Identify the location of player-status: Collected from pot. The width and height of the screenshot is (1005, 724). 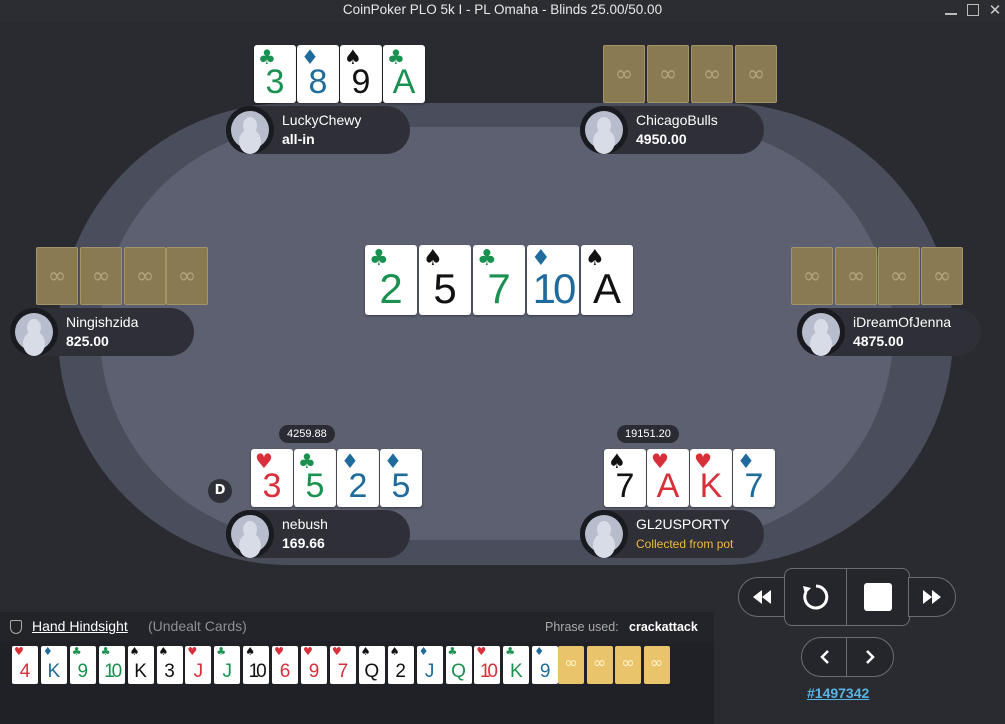
(685, 544).